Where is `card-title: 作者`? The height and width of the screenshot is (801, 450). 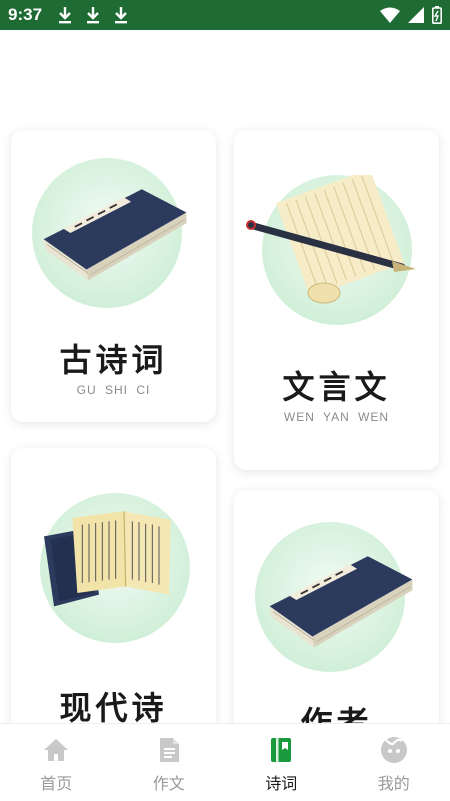
card-title: 作者 is located at coordinates (336, 710).